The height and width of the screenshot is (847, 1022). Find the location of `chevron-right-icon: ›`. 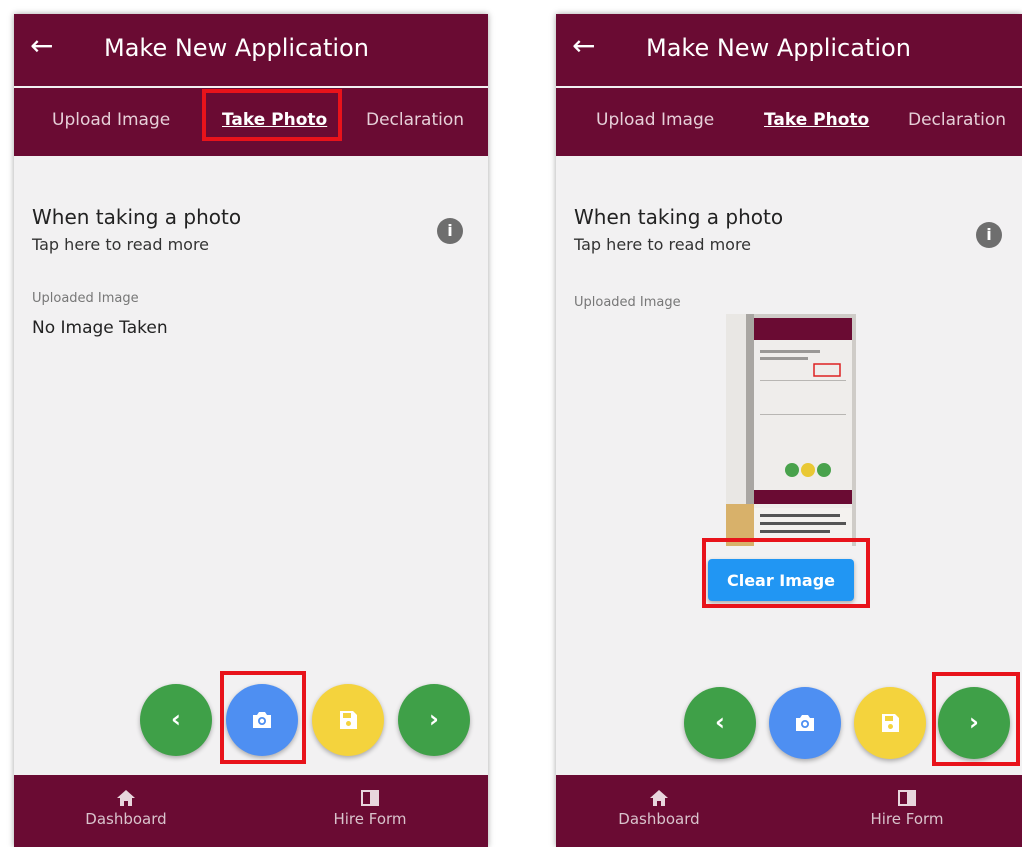

chevron-right-icon: › is located at coordinates (434, 719).